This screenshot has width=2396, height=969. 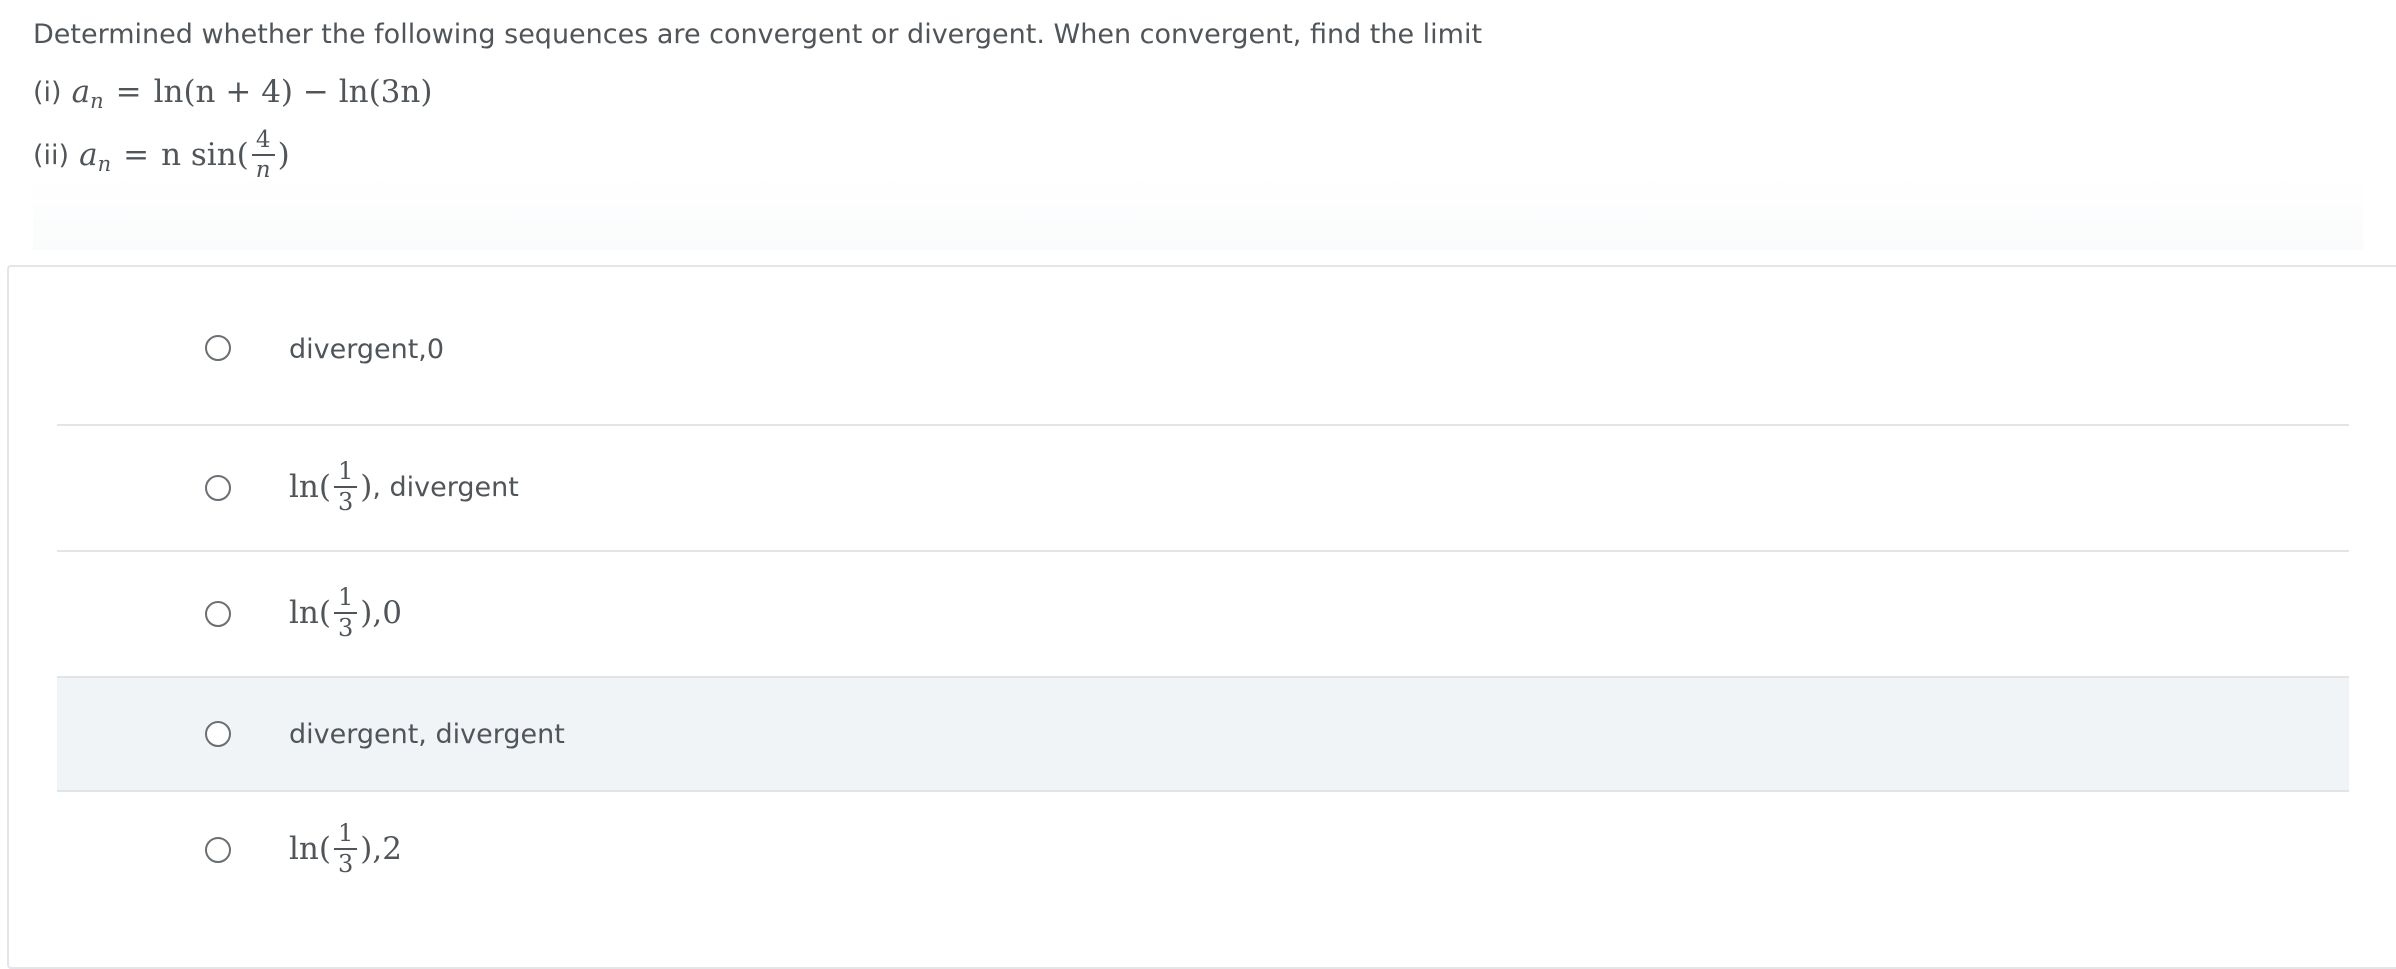 I want to click on option-label: ln( 1 3 ) , divergent, so click(x=404, y=486).